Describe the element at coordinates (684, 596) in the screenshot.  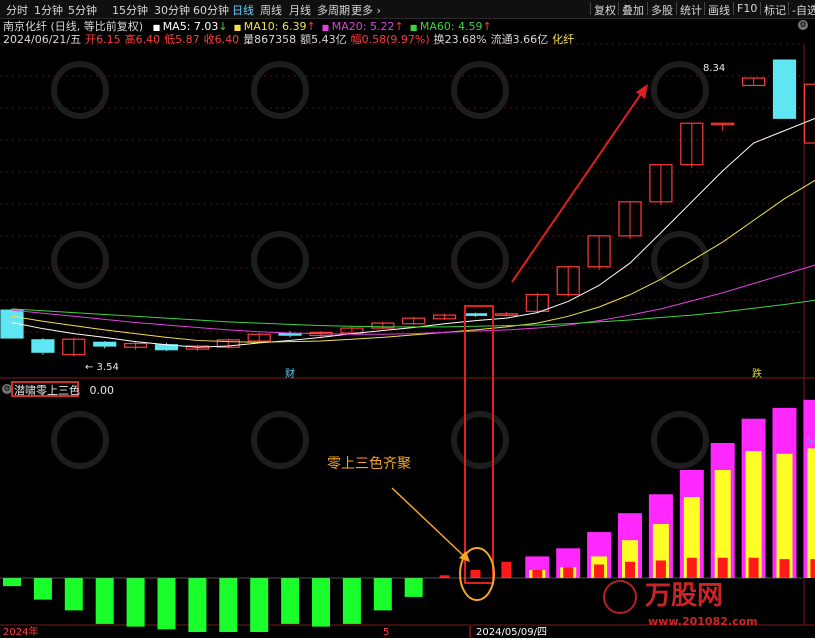
I see `watermark-brand-text: 万股网` at that location.